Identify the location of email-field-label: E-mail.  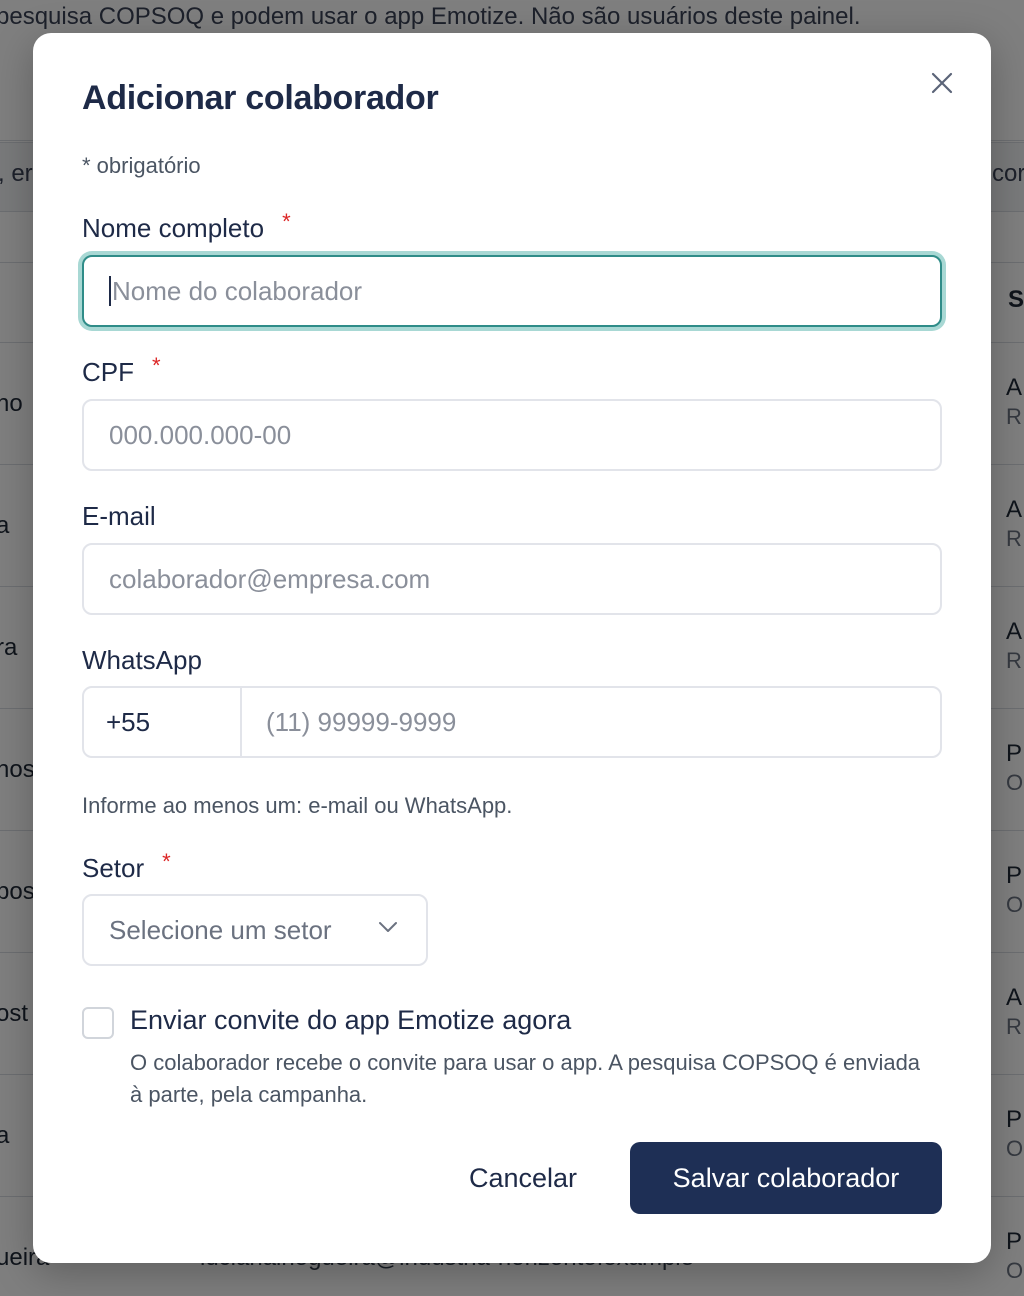
(119, 516).